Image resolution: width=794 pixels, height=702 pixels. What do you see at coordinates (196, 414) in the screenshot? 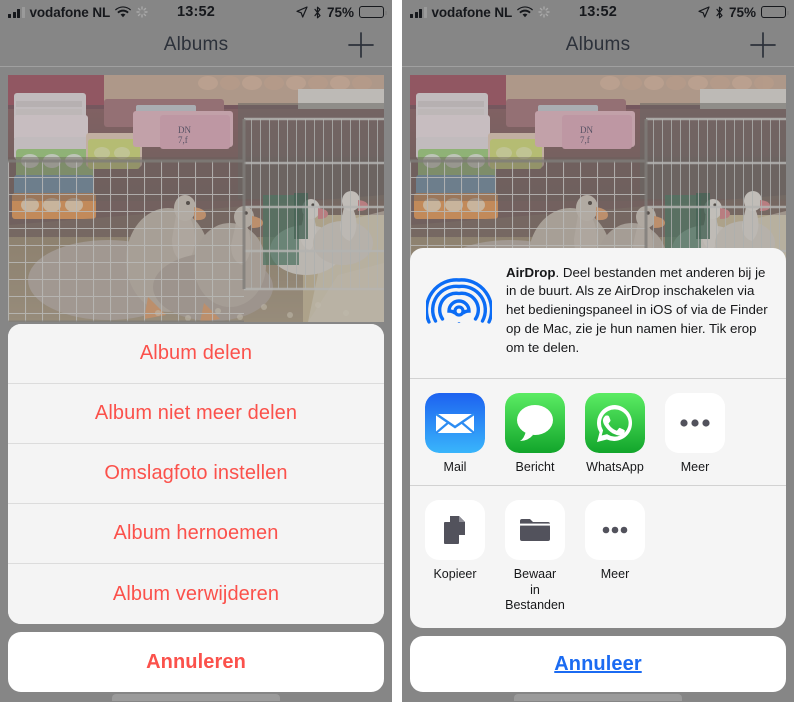
I see `action-stop-sharing-album: Album niet meer delen` at bounding box center [196, 414].